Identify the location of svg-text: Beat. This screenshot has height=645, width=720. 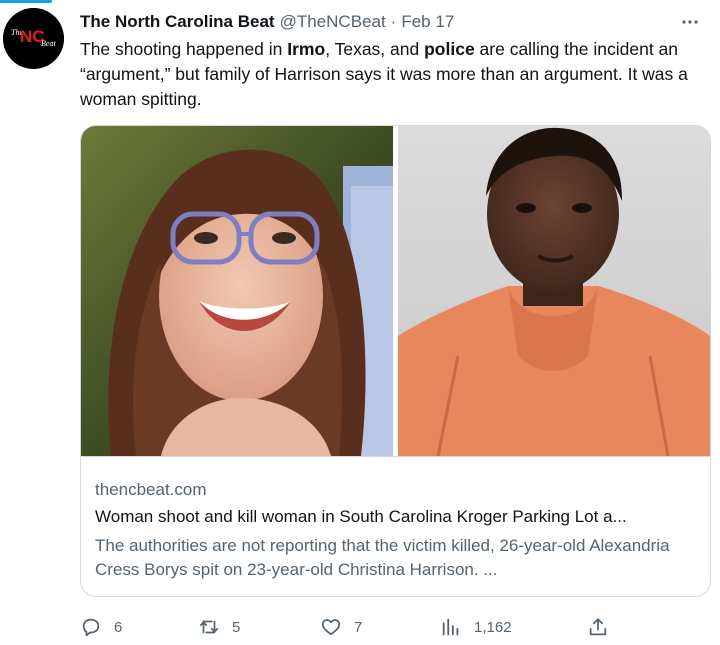
(48, 43).